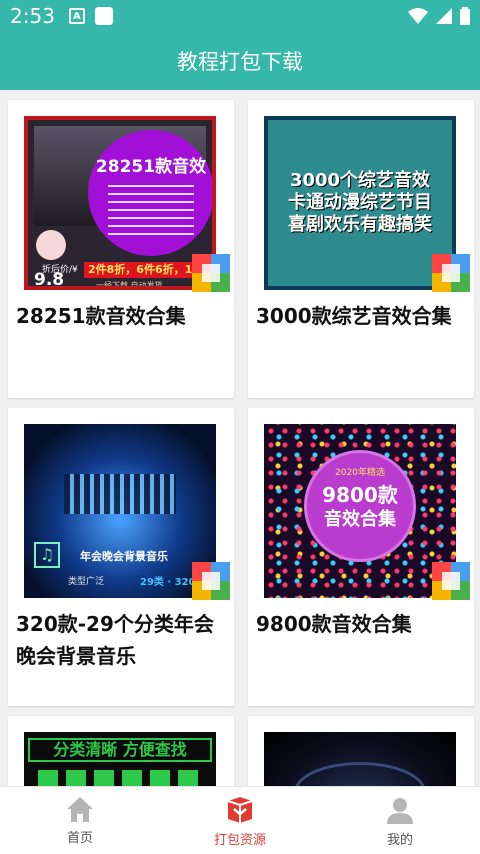  I want to click on package-icon, so click(240, 810).